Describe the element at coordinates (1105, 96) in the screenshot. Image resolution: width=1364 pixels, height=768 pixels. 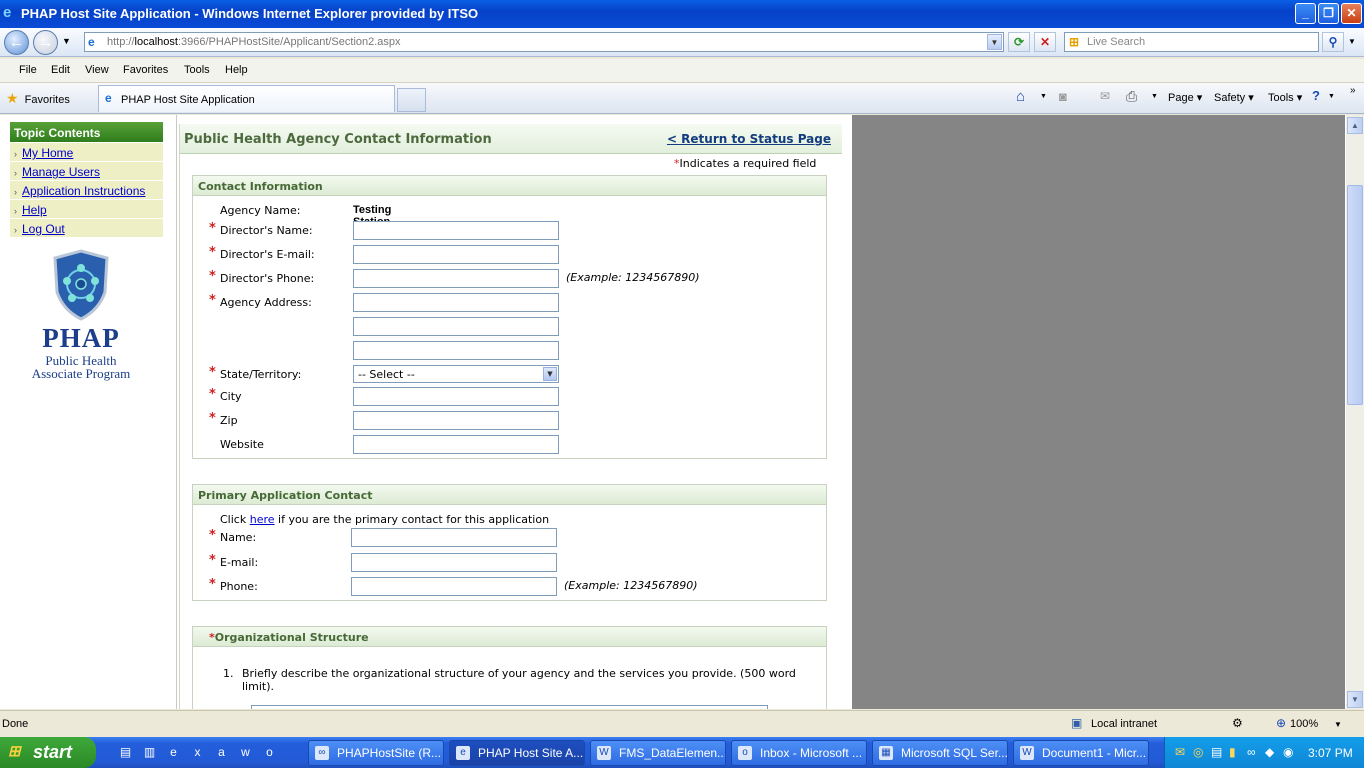
I see `mail-icon: ✉` at that location.